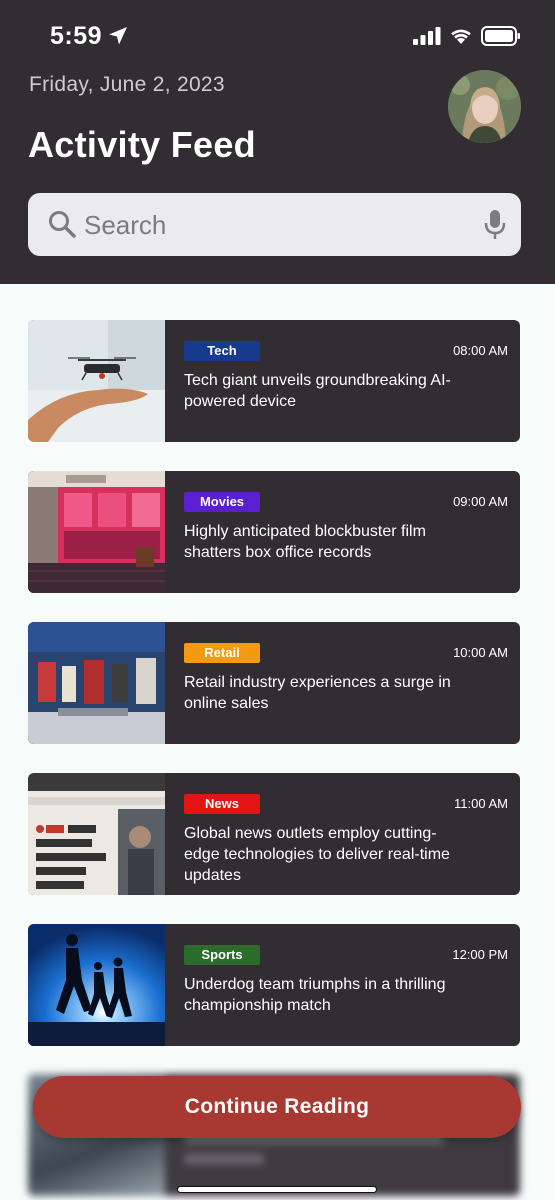 The height and width of the screenshot is (1200, 555). I want to click on card-time: 10:00 AM, so click(480, 652).